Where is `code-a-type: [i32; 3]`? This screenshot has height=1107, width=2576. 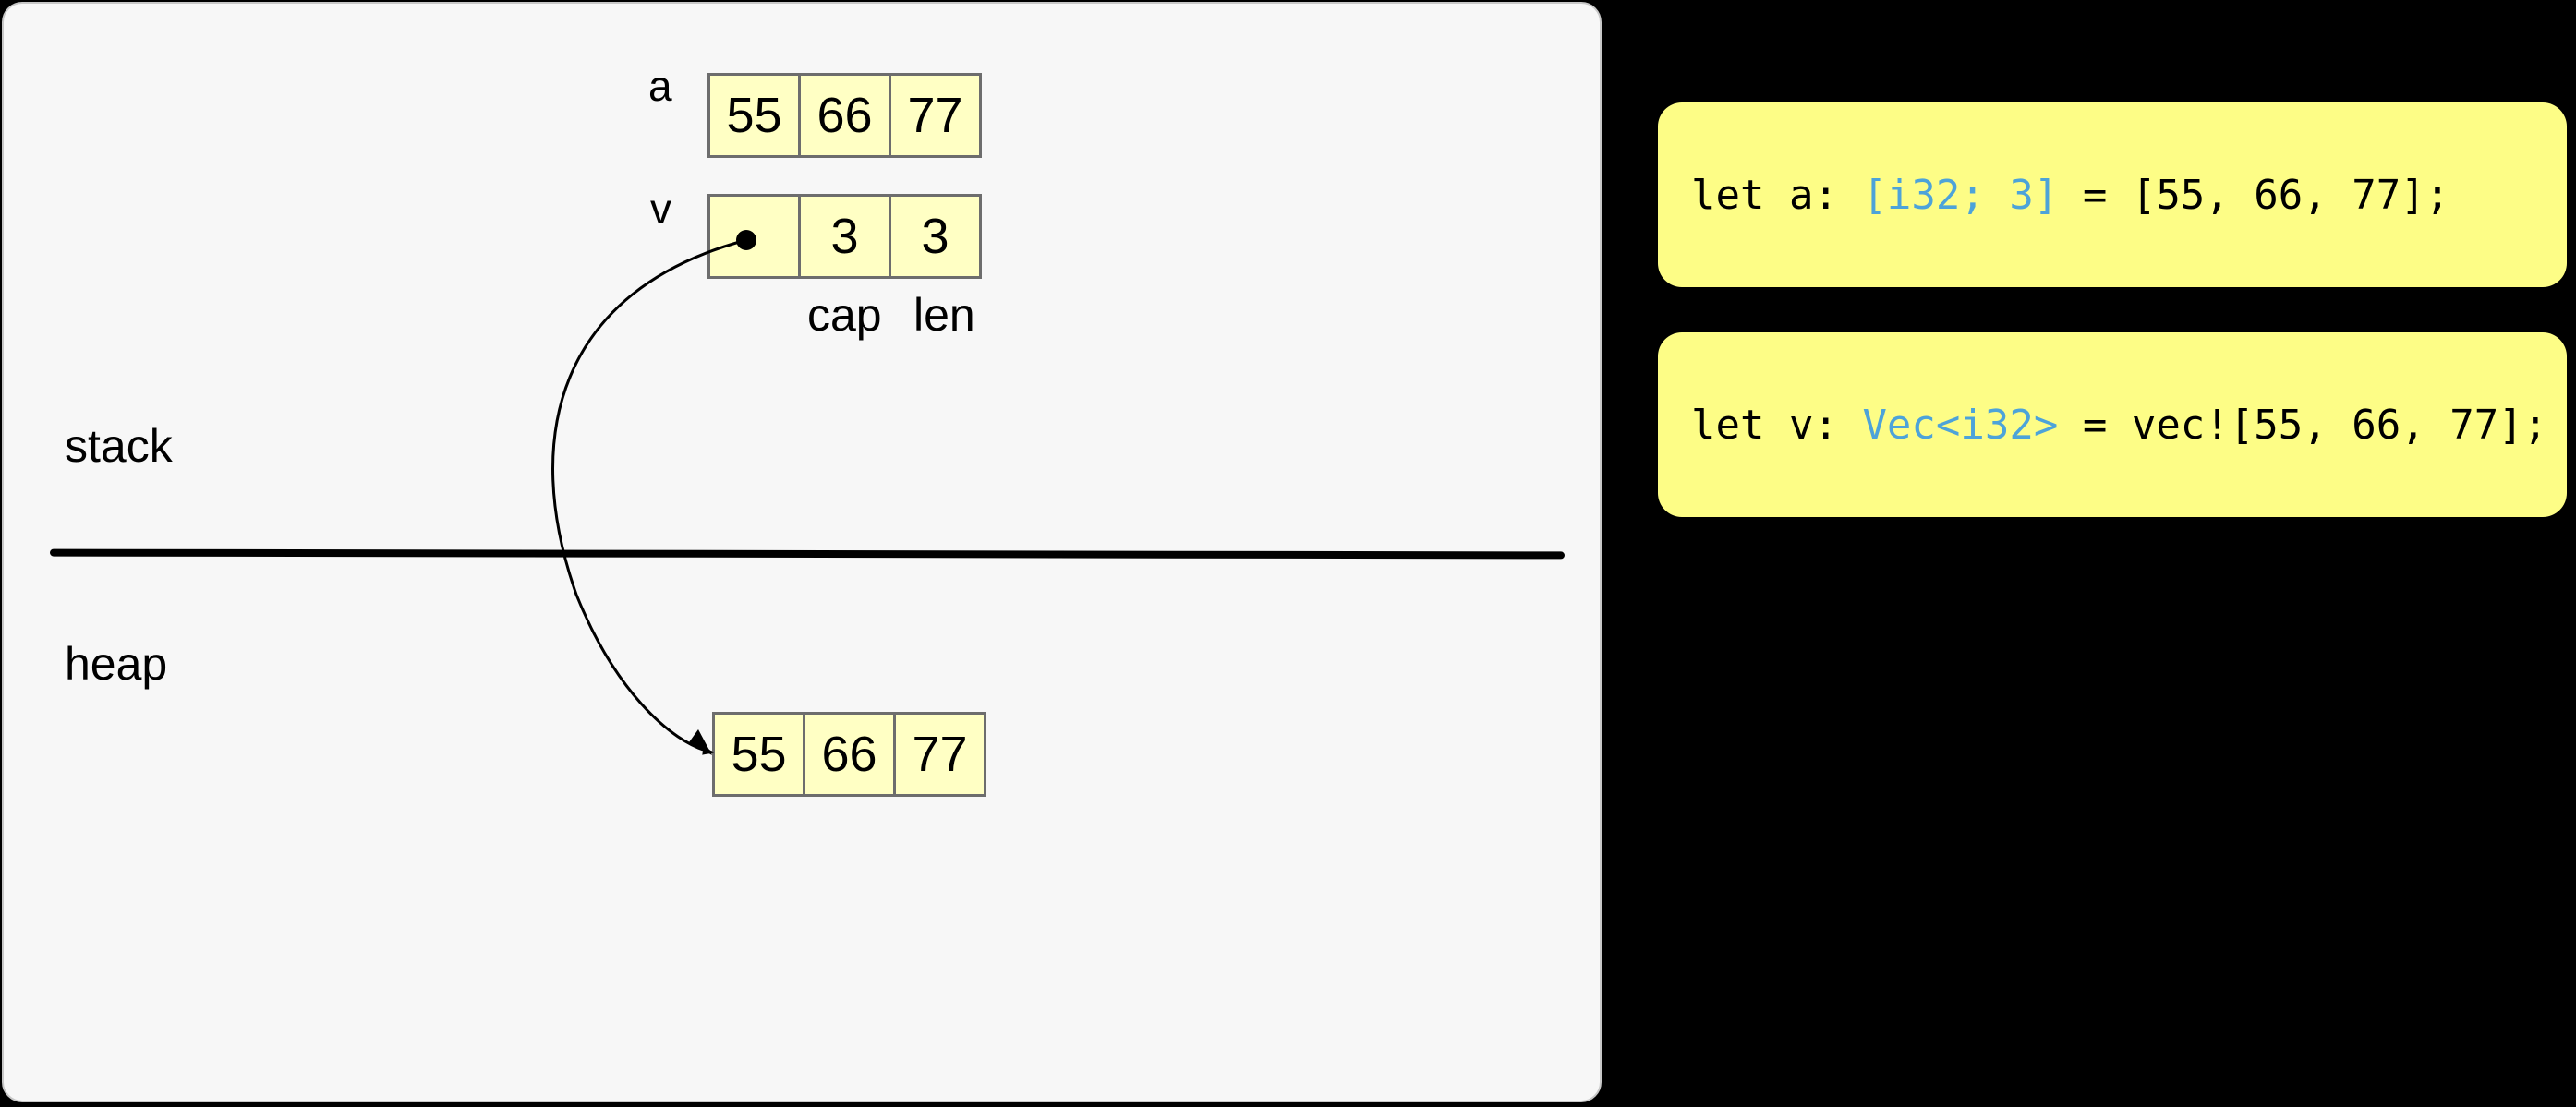 code-a-type: [i32; 3] is located at coordinates (1960, 195).